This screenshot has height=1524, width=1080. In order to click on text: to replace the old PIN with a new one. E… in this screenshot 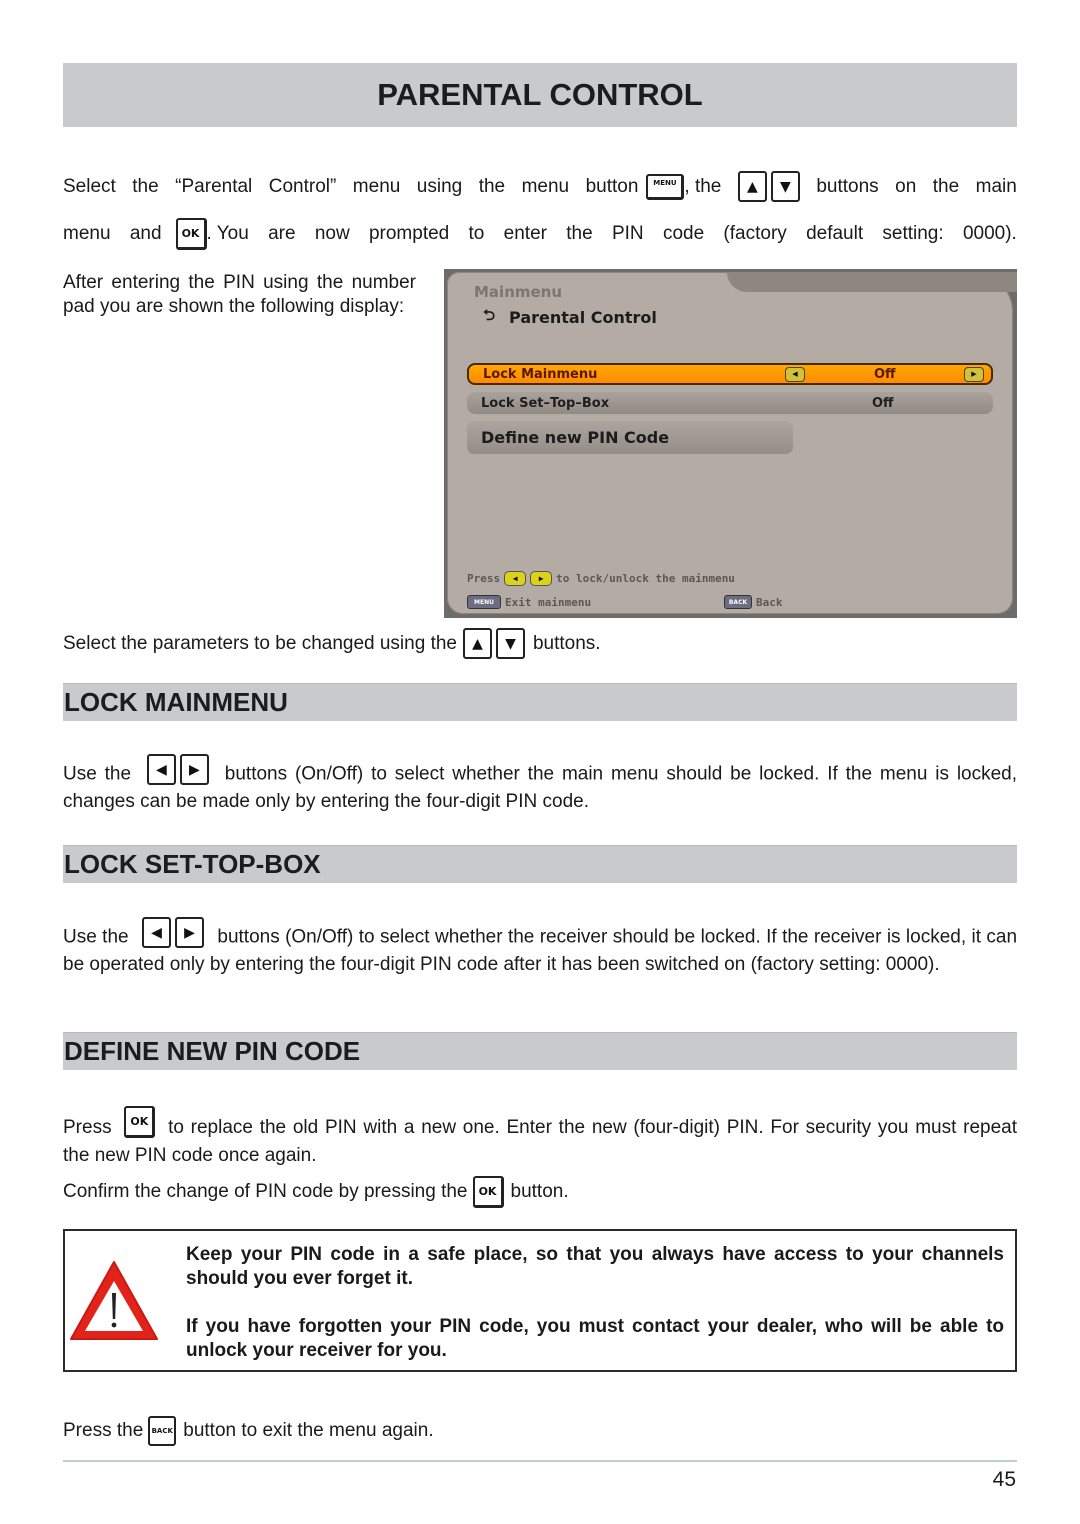, I will do `click(540, 1141)`.